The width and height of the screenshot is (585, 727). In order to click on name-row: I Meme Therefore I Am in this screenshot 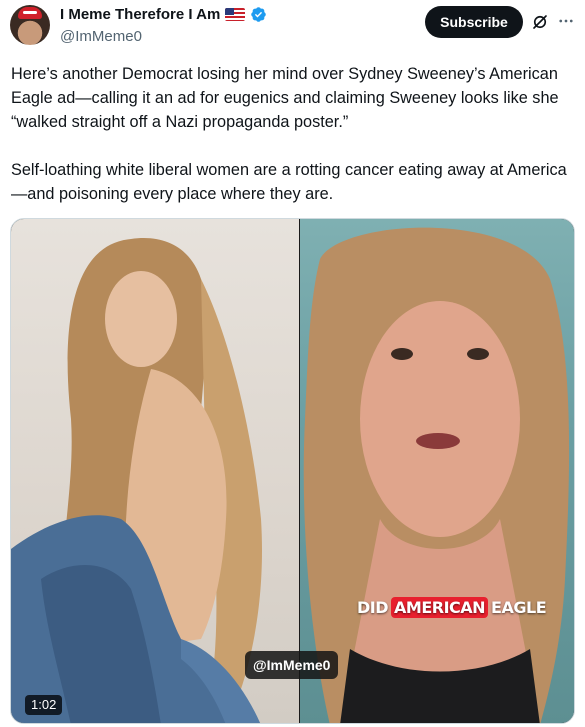, I will do `click(163, 14)`.